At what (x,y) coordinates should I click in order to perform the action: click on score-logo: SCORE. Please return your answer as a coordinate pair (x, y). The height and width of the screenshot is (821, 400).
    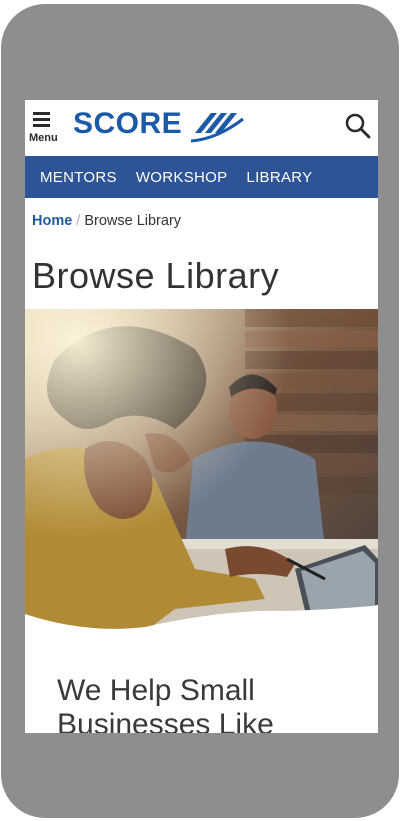
    Looking at the image, I should click on (158, 126).